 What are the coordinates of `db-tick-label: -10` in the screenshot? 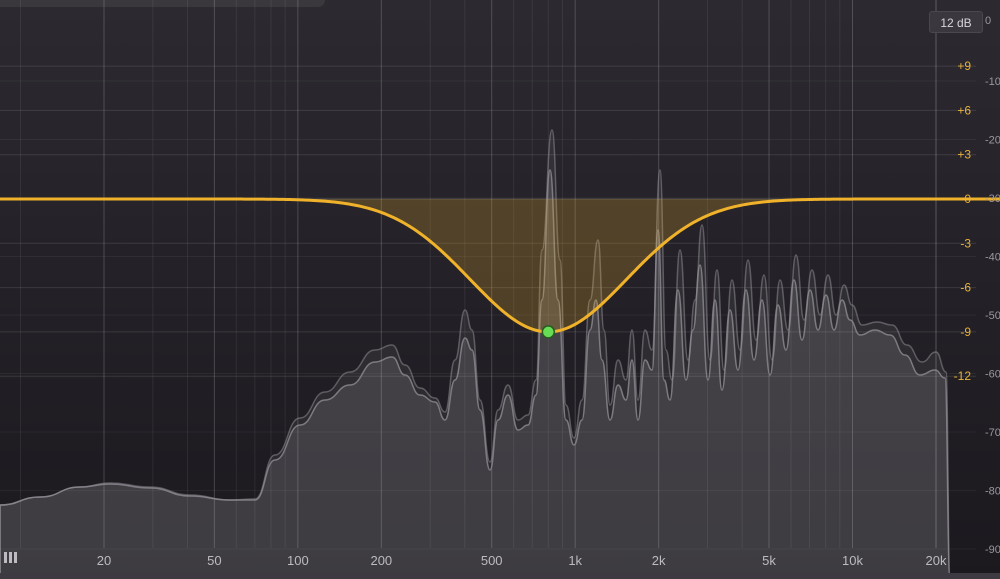 It's located at (992, 82).